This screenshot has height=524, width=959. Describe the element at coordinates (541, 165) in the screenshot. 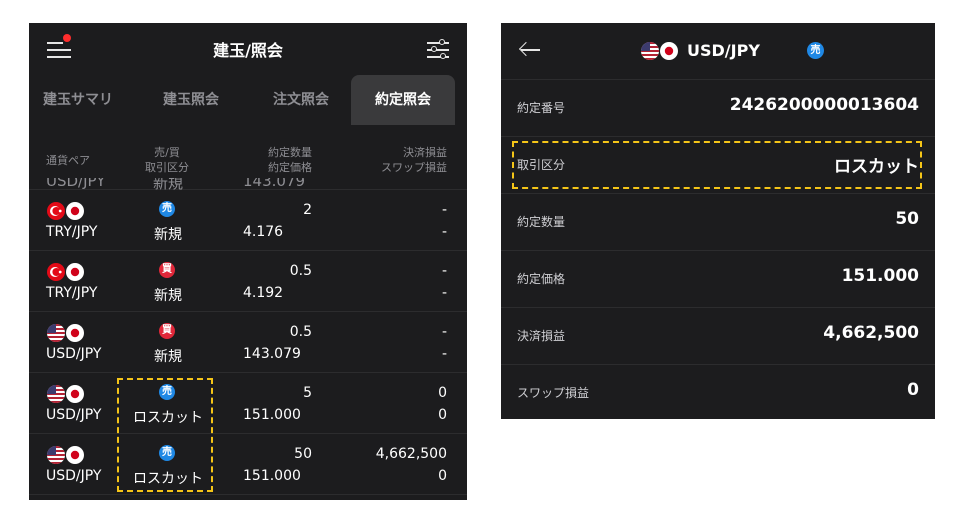

I see `detail-label: 取引区分` at that location.